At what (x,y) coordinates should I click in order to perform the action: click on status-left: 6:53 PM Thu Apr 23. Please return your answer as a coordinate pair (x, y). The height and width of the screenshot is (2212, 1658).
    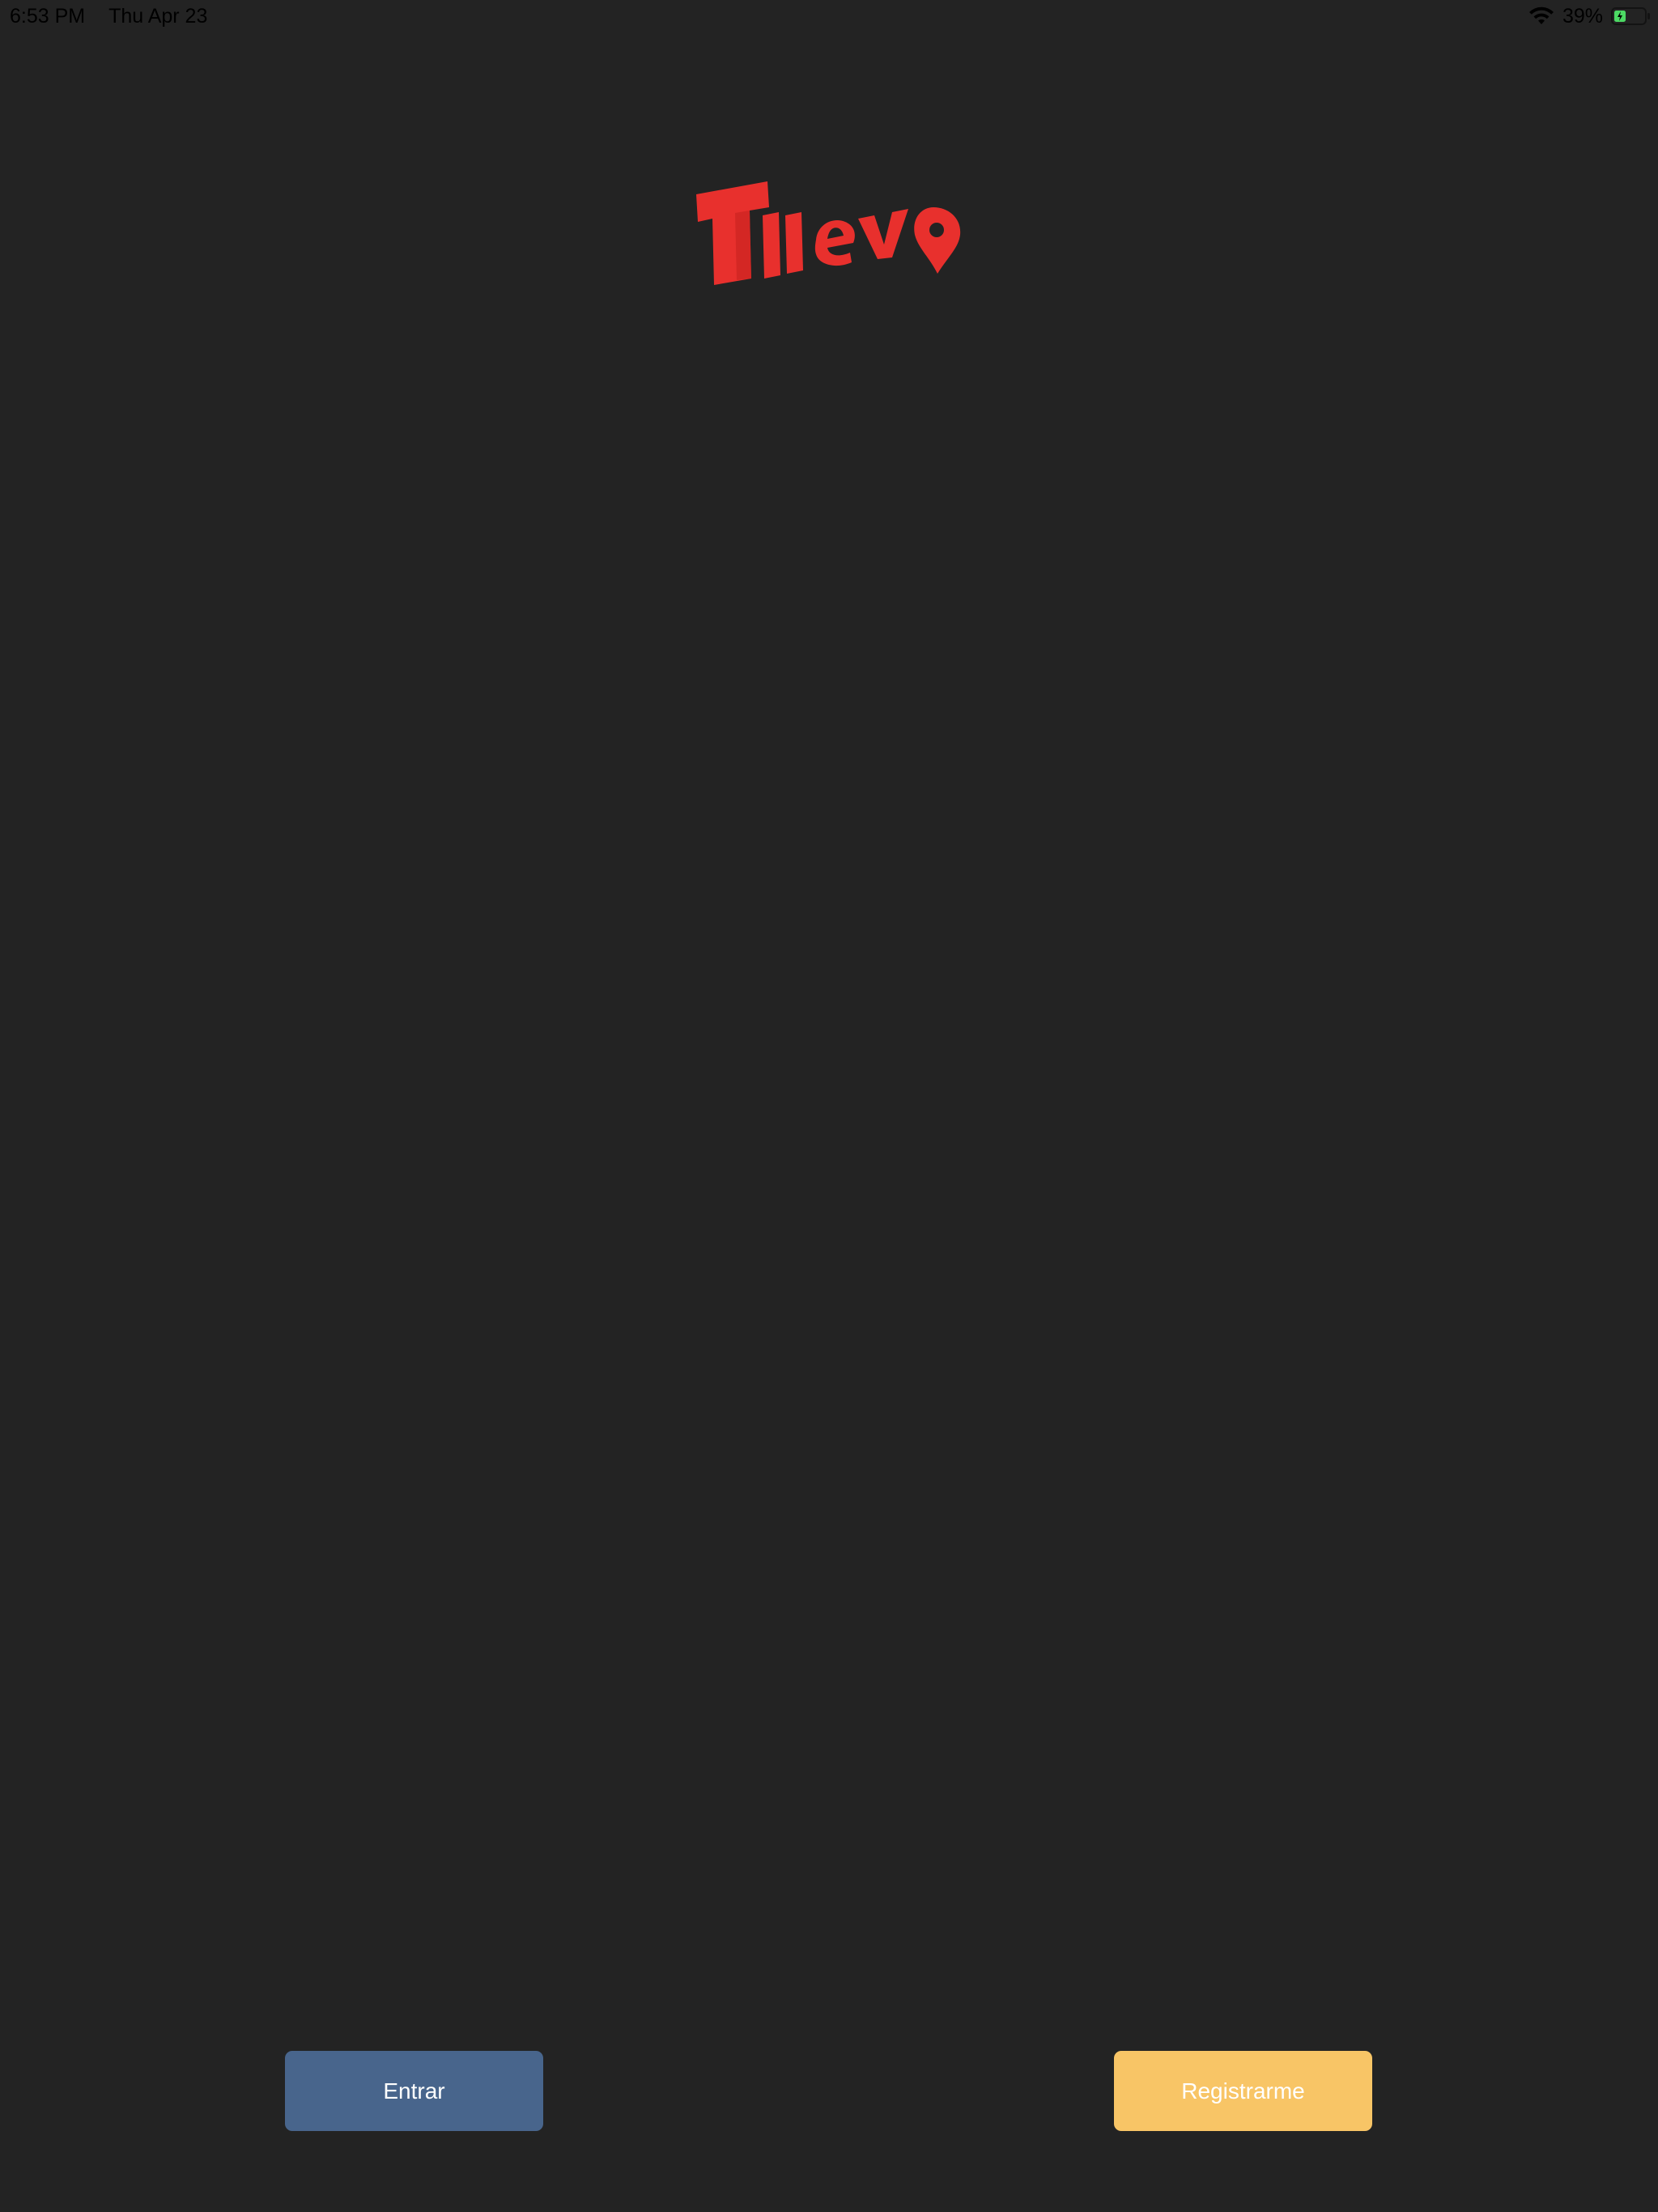
    Looking at the image, I should click on (108, 16).